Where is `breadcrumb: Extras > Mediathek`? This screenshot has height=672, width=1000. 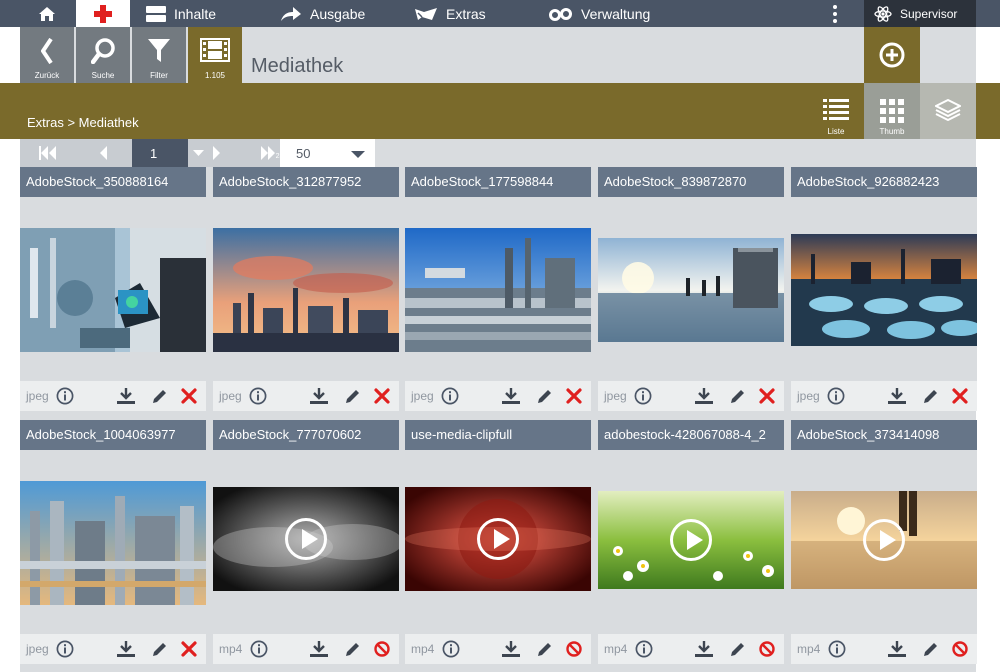
breadcrumb: Extras > Mediathek is located at coordinates (83, 122).